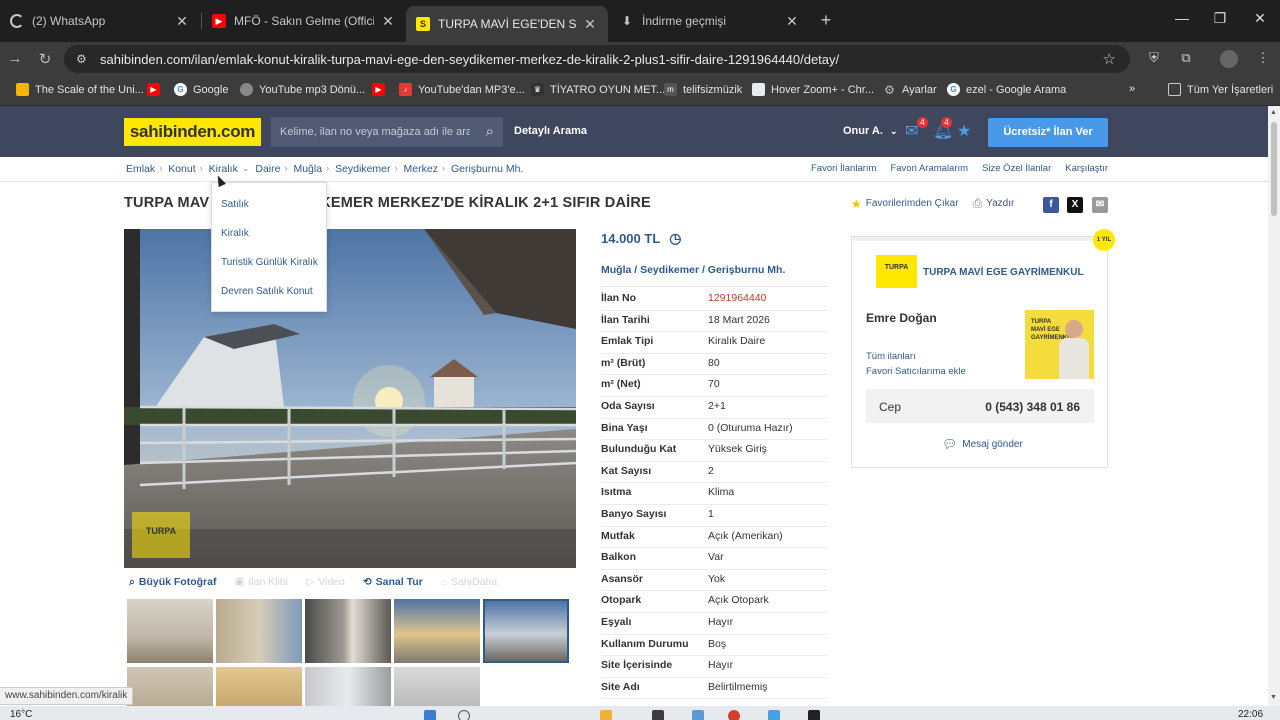 The width and height of the screenshot is (1280, 720). What do you see at coordinates (469, 582) in the screenshot?
I see `sahidaha-button: ⌂ SahiDaha` at bounding box center [469, 582].